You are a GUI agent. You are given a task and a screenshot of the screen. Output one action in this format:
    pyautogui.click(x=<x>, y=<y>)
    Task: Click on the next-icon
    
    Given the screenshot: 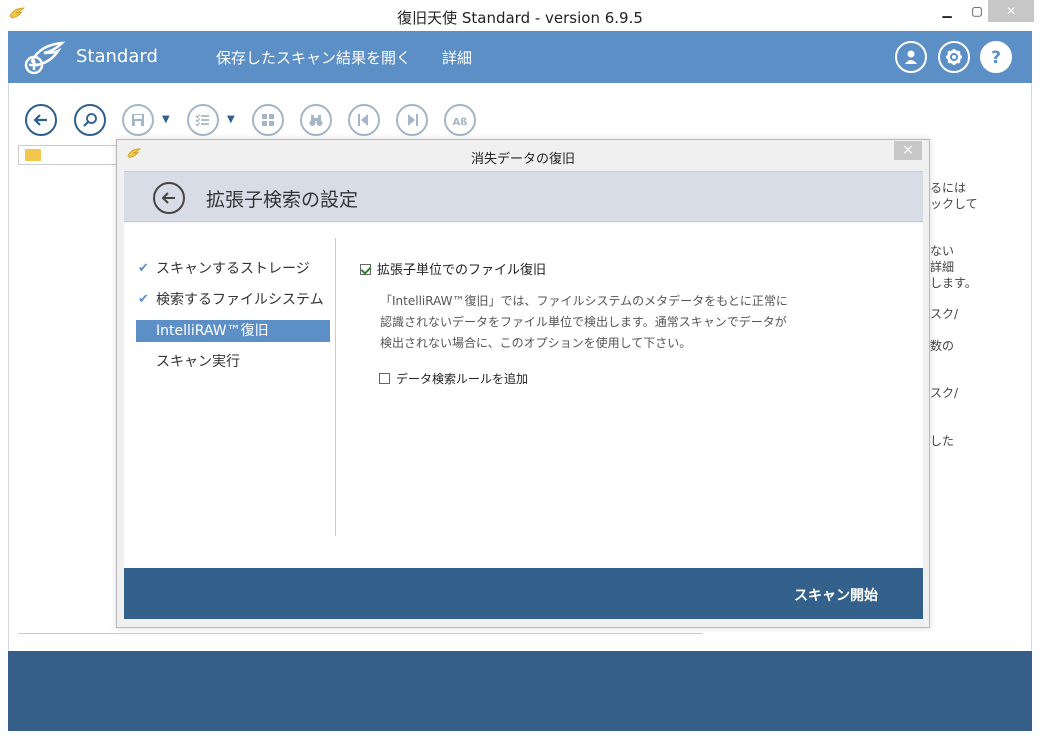 What is the action you would take?
    pyautogui.click(x=413, y=120)
    